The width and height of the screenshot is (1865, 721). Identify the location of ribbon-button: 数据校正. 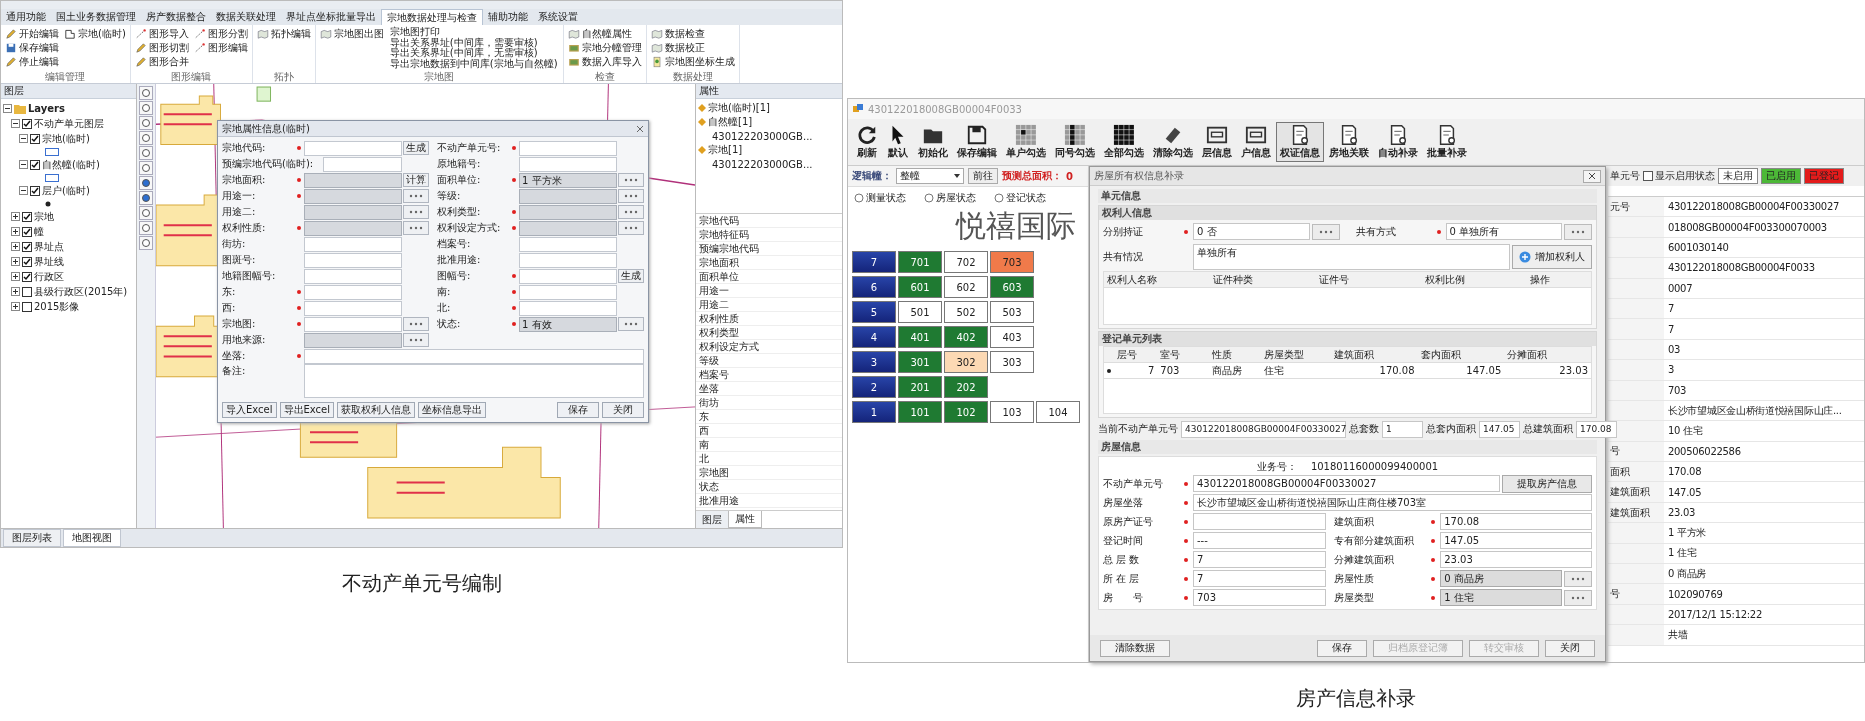
(692, 48).